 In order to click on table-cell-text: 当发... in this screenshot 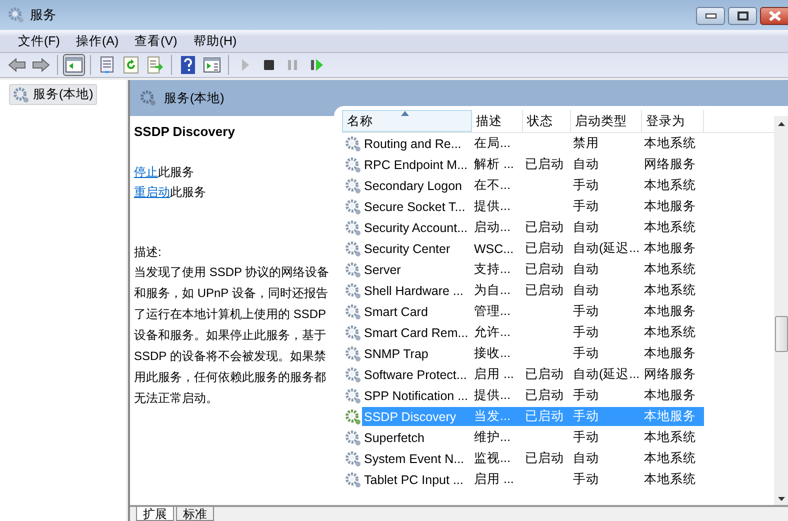, I will do `click(492, 416)`.